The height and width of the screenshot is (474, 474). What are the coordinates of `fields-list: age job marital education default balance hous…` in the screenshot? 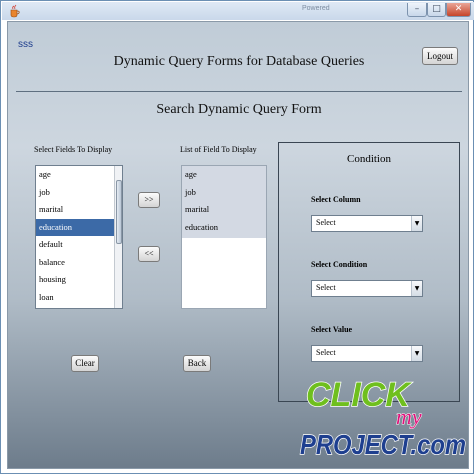 It's located at (79, 237).